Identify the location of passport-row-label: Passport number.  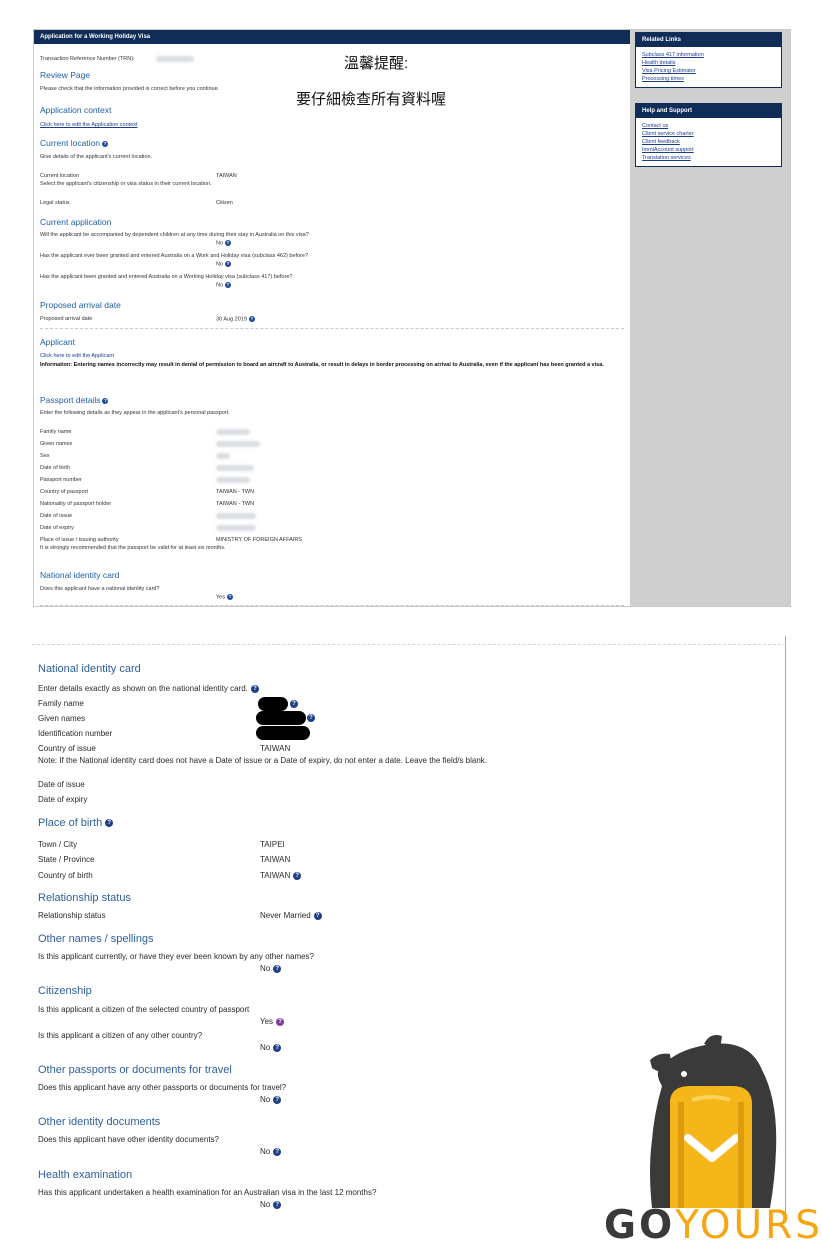
(61, 480).